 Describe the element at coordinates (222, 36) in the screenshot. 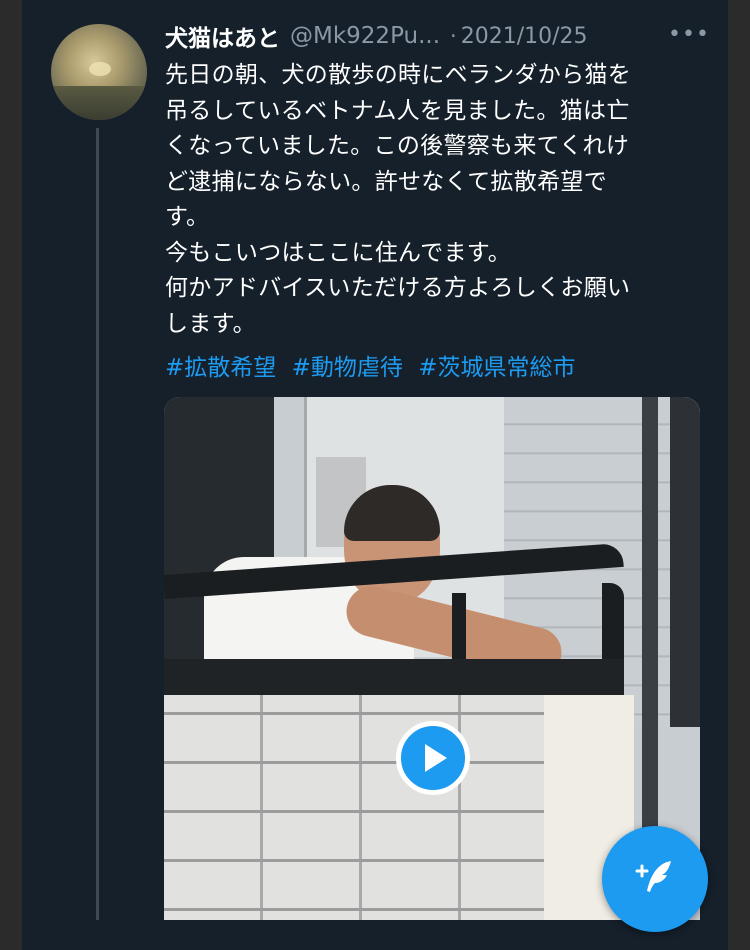

I see `display-name: 犬猫はあと` at that location.